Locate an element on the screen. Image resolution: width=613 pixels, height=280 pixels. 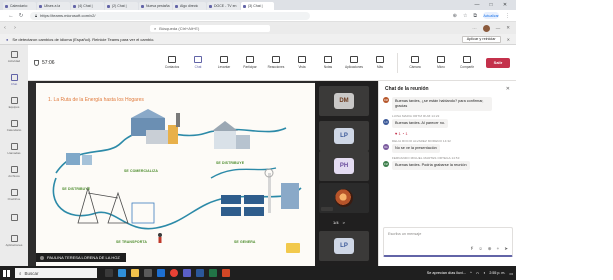
toolbar-apps-button: Aplicaciones is located at coordinates (354, 62).